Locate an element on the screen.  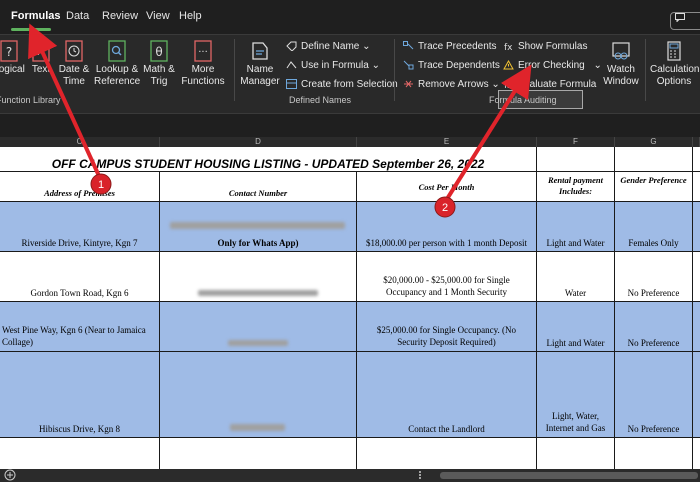
remove-arrows-button: Remove Arrows ⌄ is located at coordinates (451, 85).